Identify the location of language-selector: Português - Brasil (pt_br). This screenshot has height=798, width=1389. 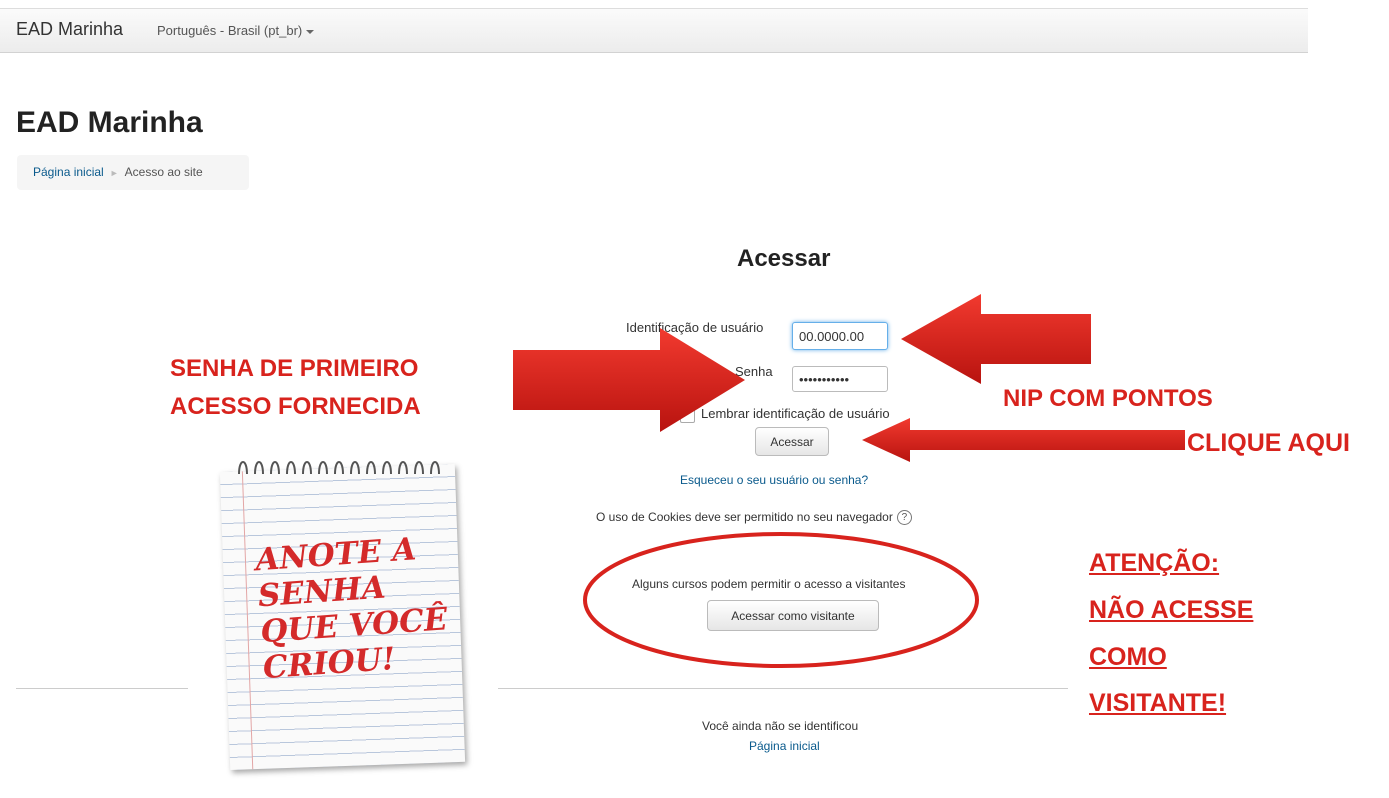
(236, 30).